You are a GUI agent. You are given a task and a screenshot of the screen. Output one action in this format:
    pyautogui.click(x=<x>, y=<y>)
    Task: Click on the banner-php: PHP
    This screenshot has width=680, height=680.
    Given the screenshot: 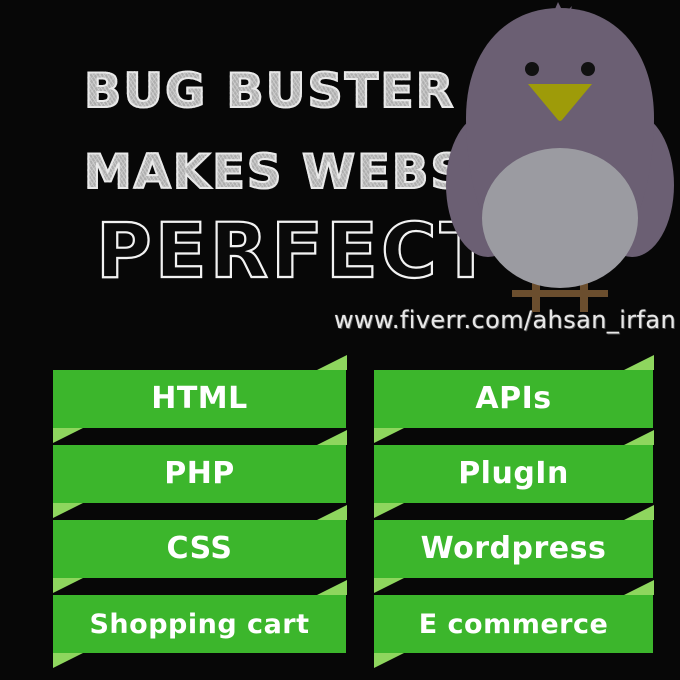 What is the action you would take?
    pyautogui.click(x=200, y=474)
    